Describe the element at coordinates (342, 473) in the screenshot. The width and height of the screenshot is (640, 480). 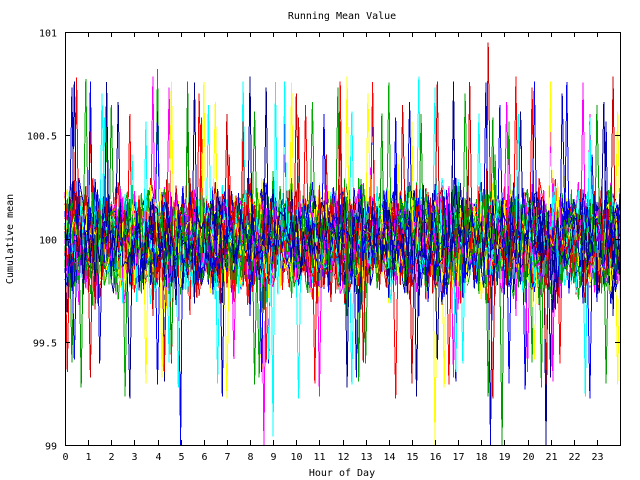
I see `x-axis-label: Hour of Day` at that location.